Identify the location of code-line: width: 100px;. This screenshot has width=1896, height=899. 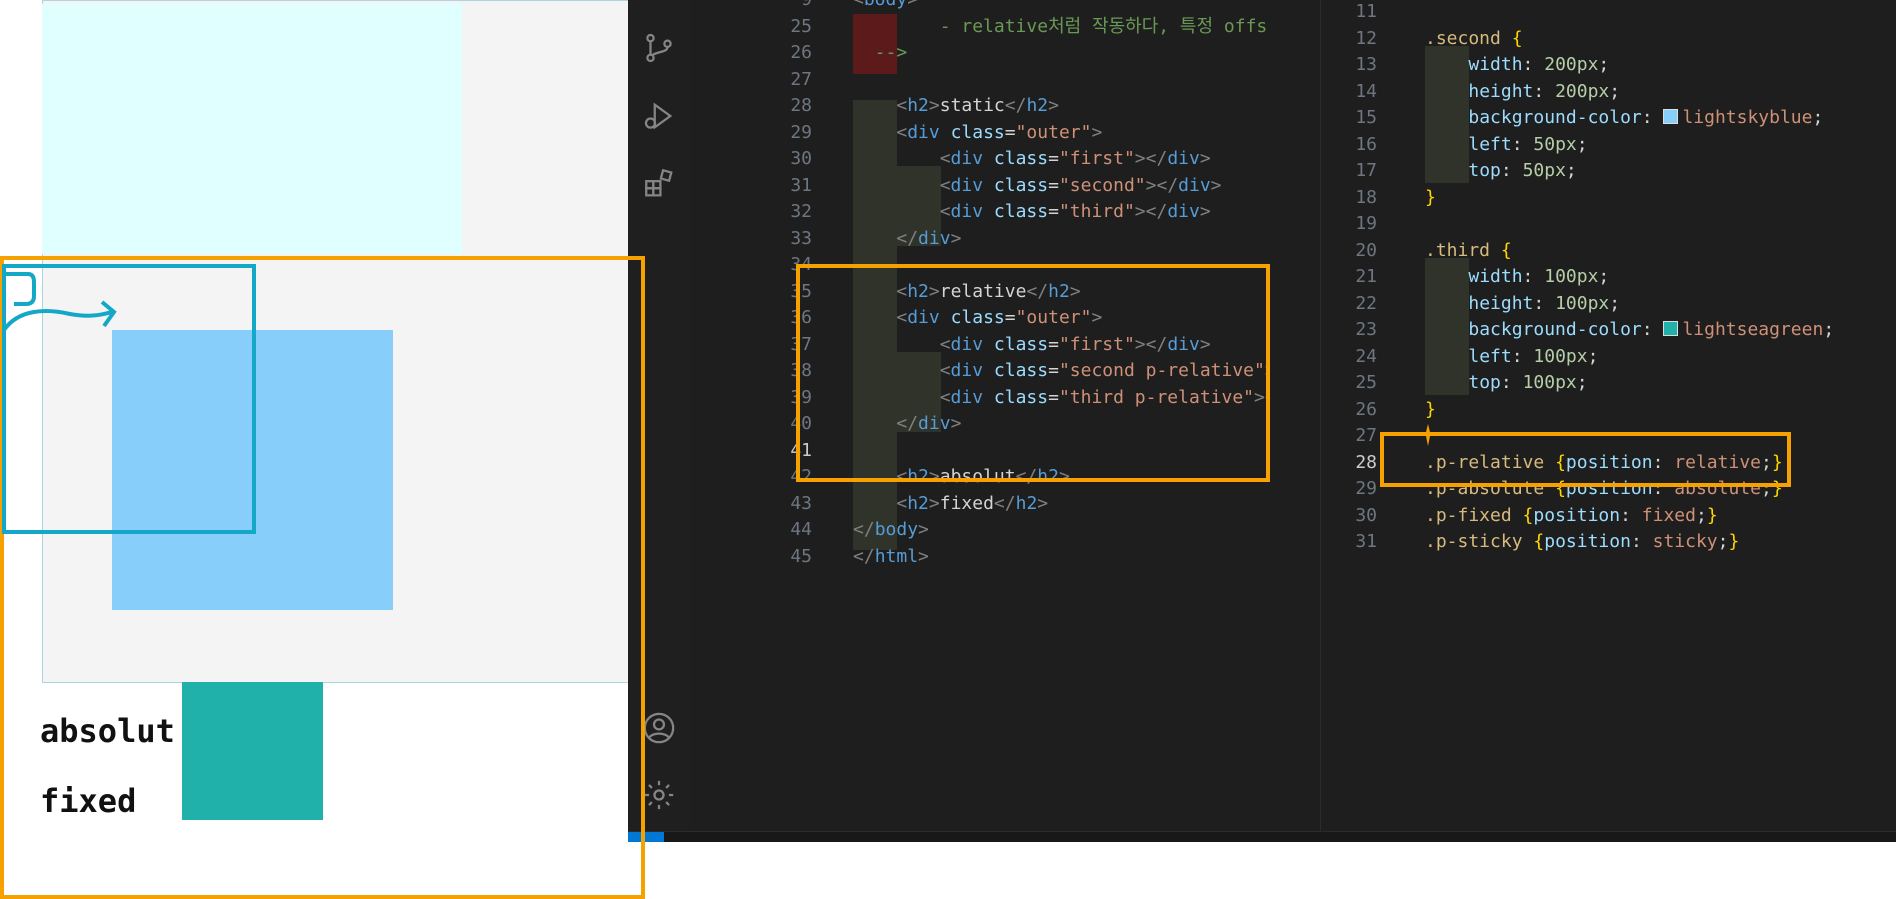
(1517, 277).